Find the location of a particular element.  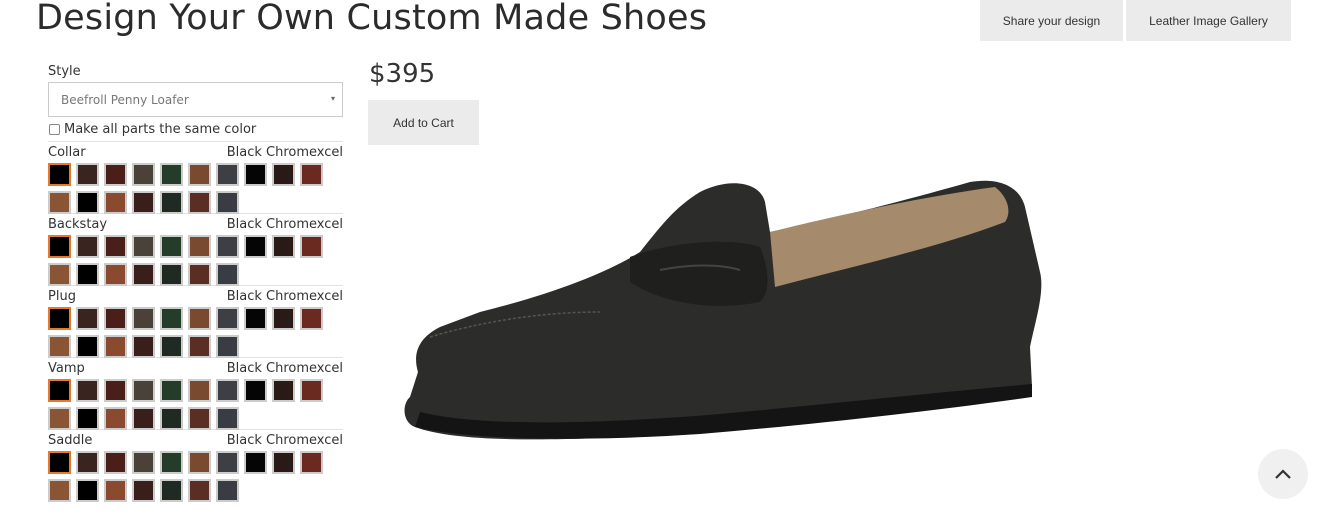

part-header: Plug Black Chromexcel is located at coordinates (195, 297).